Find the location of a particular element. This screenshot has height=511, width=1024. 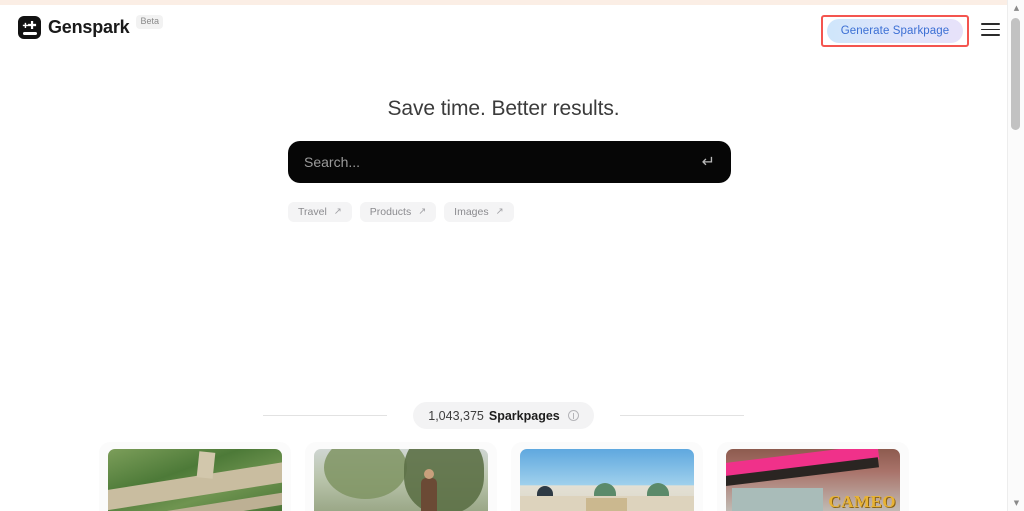

palace-dome-right is located at coordinates (657, 489).